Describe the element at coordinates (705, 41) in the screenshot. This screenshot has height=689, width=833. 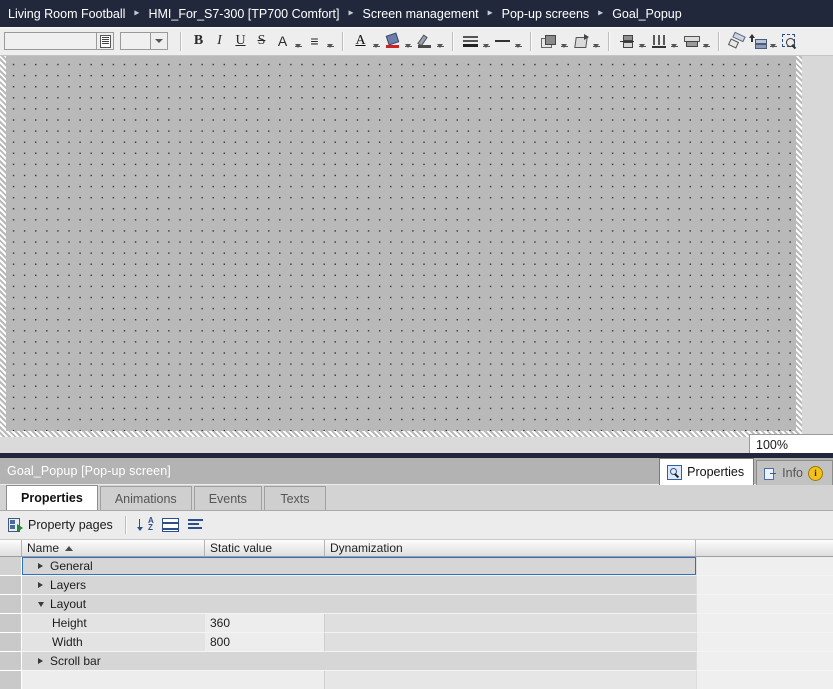
I see `size-equal-dropdown` at that location.